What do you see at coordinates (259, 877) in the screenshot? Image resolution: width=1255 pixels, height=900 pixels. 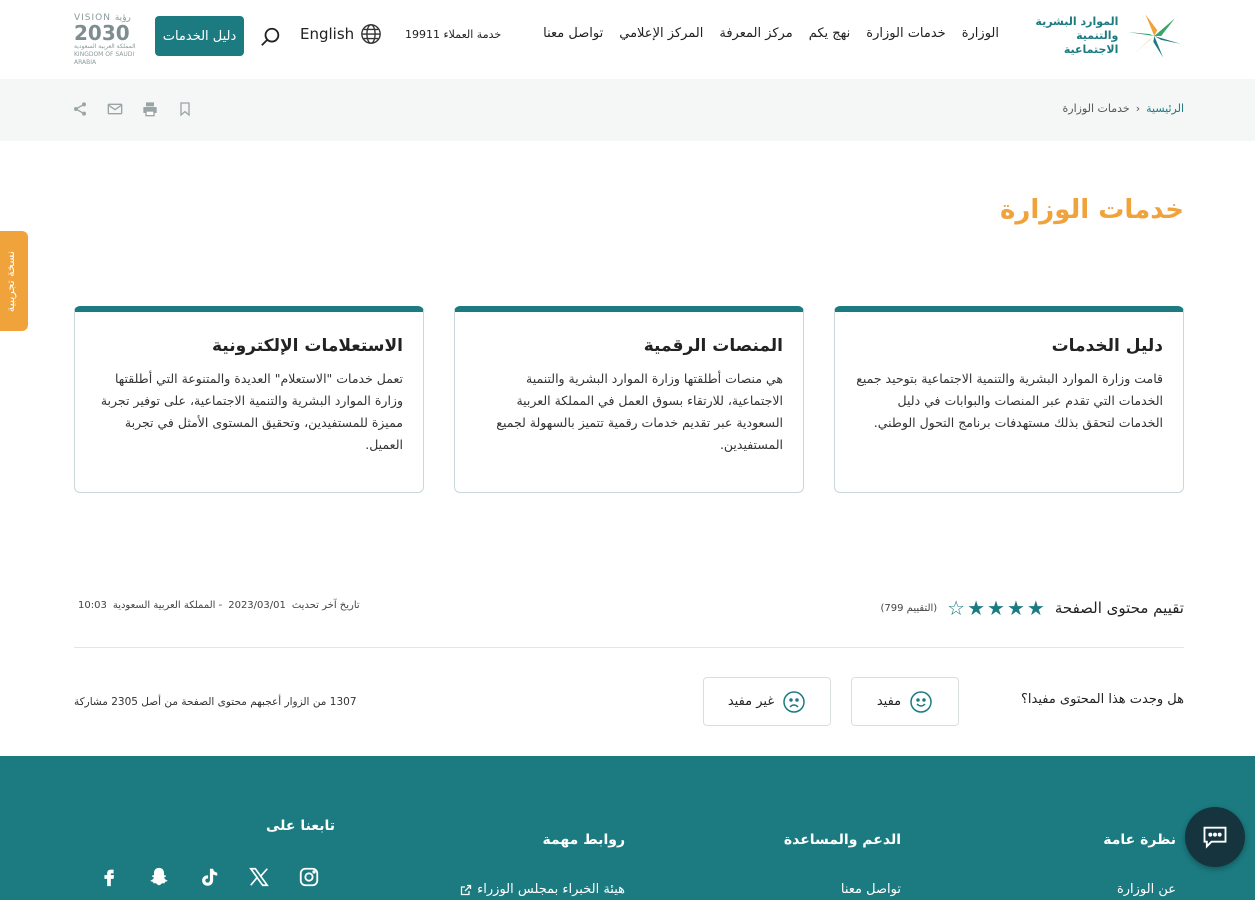 I see `x-icon` at bounding box center [259, 877].